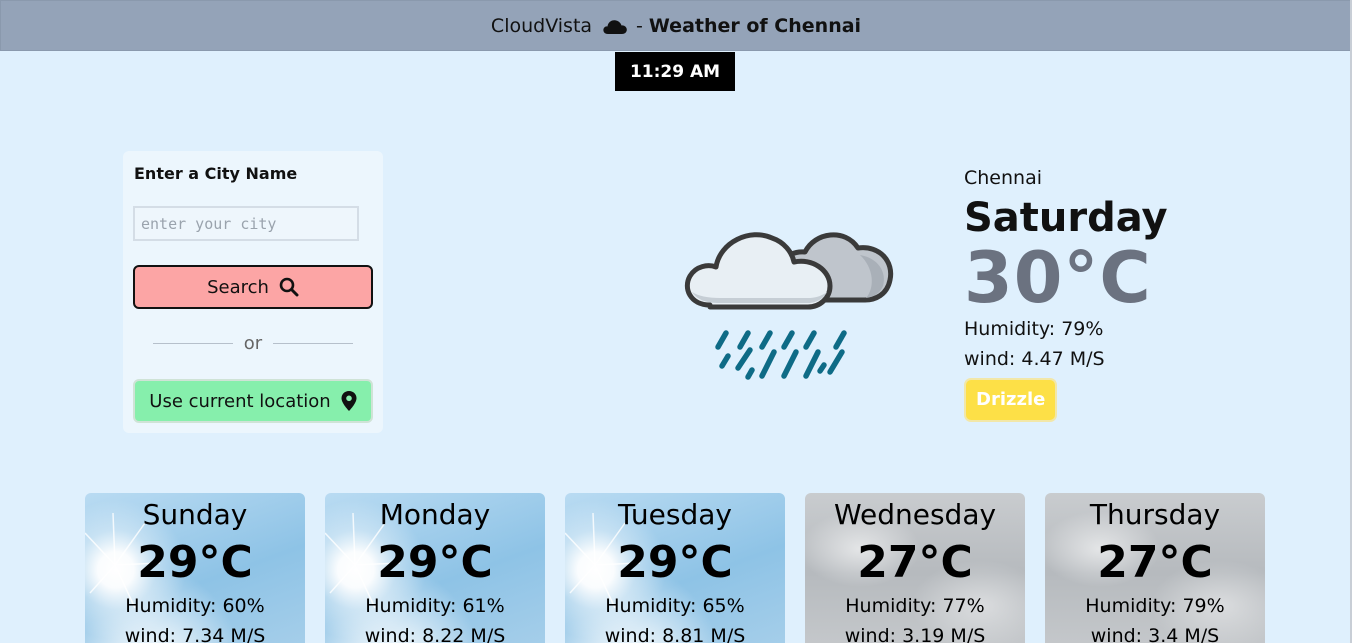  I want to click on divider-line-left, so click(193, 343).